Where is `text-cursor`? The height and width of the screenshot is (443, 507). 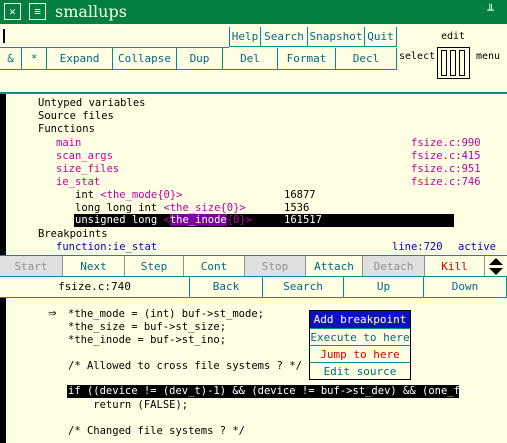
text-cursor is located at coordinates (4, 36).